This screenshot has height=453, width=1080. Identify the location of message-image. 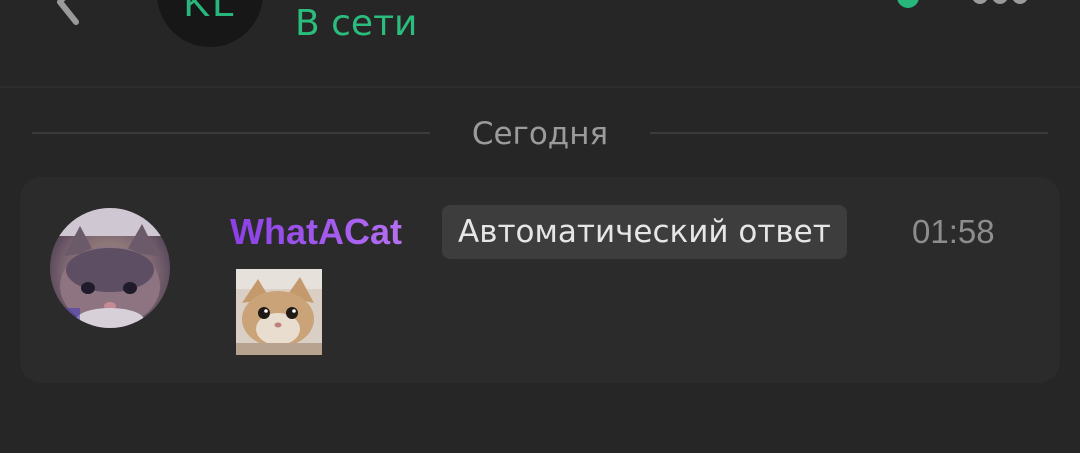
(279, 312).